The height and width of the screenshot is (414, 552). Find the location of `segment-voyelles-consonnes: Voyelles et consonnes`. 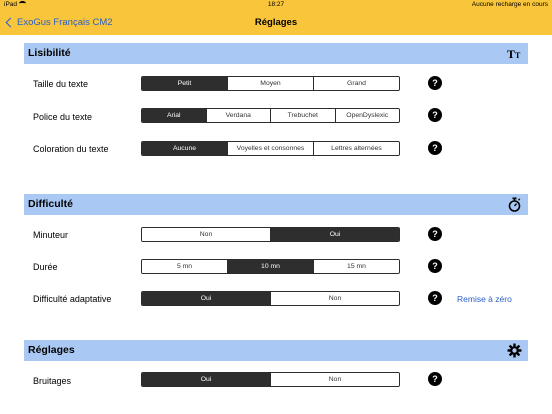

segment-voyelles-consonnes: Voyelles et consonnes is located at coordinates (270, 148).